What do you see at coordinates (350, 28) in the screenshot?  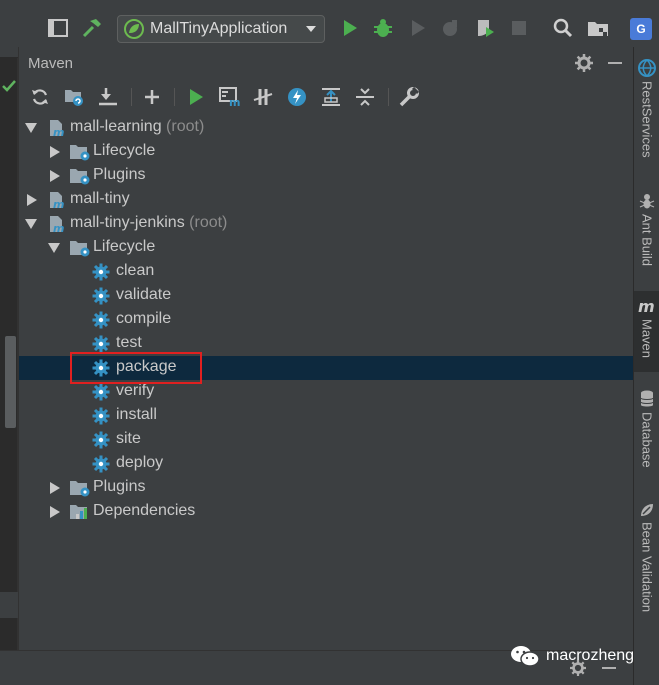 I see `run-icon` at bounding box center [350, 28].